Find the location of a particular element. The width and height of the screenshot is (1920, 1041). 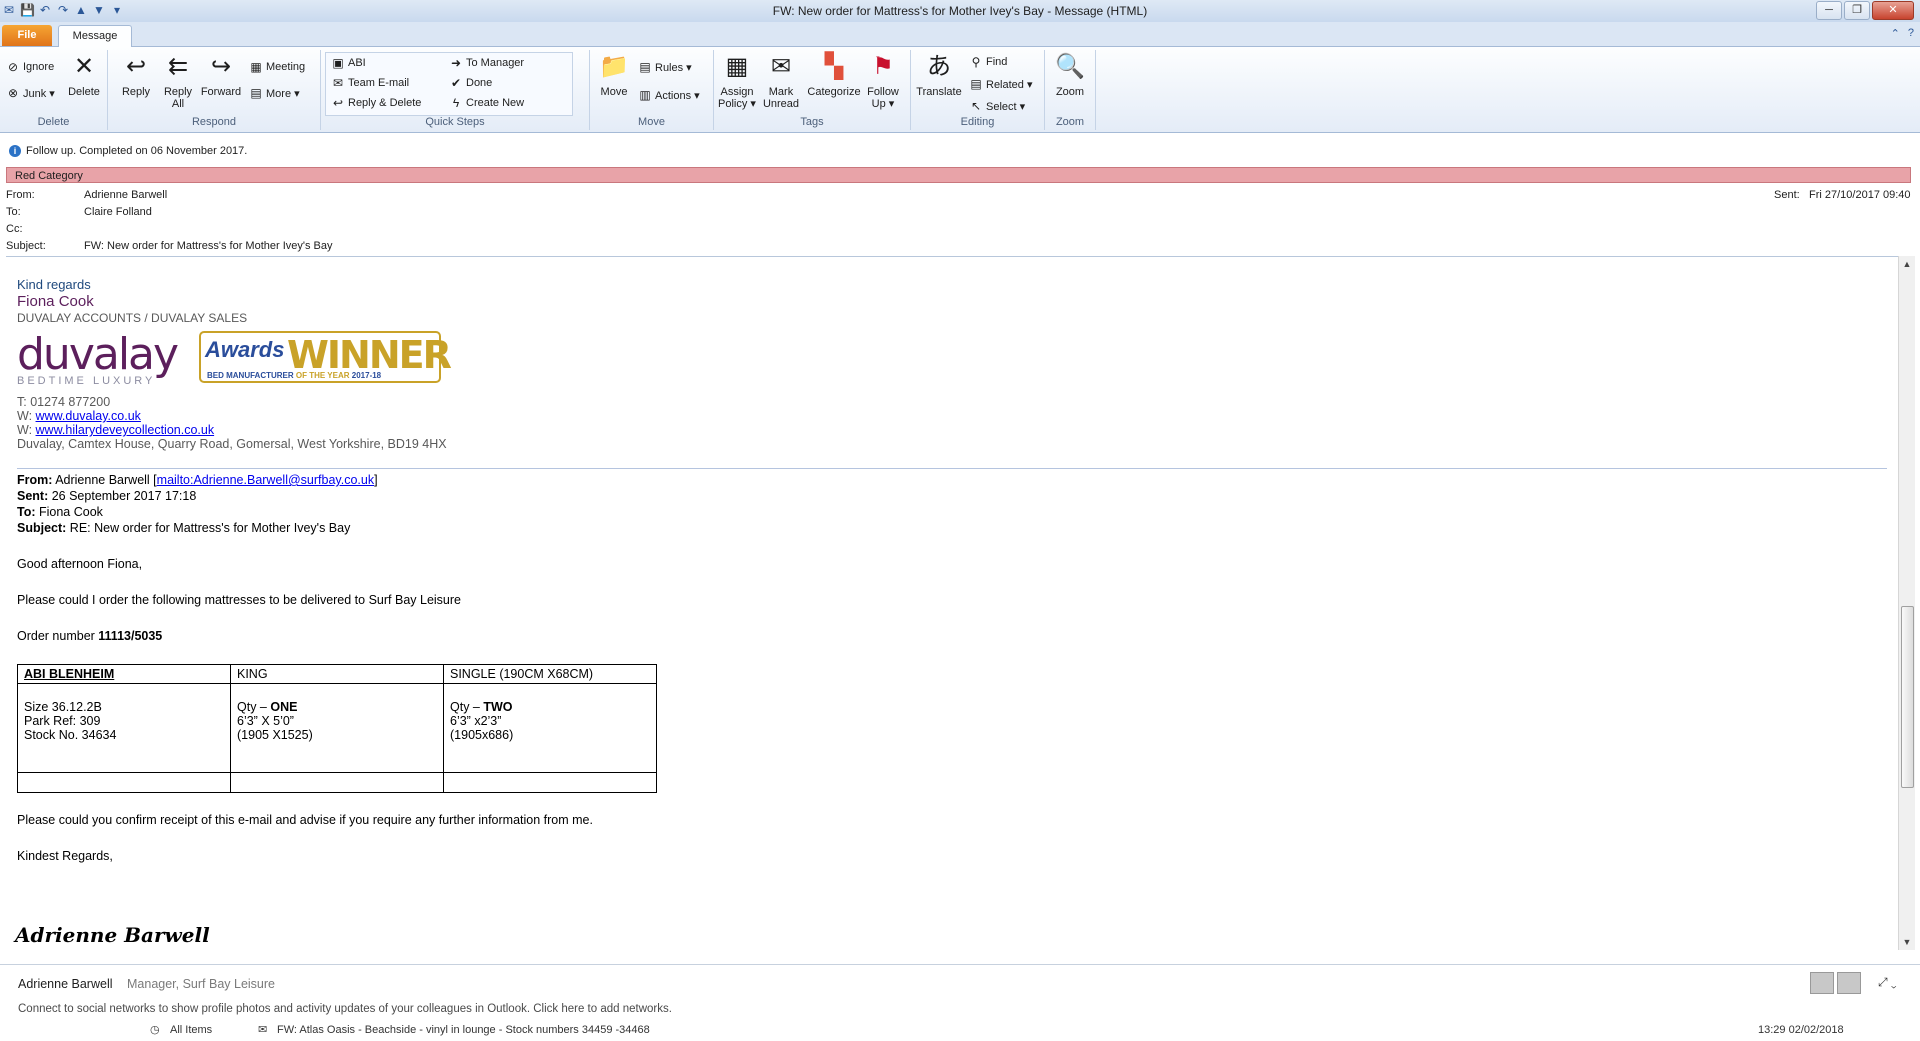

select-button: ↖ Select ▾ is located at coordinates (997, 106).